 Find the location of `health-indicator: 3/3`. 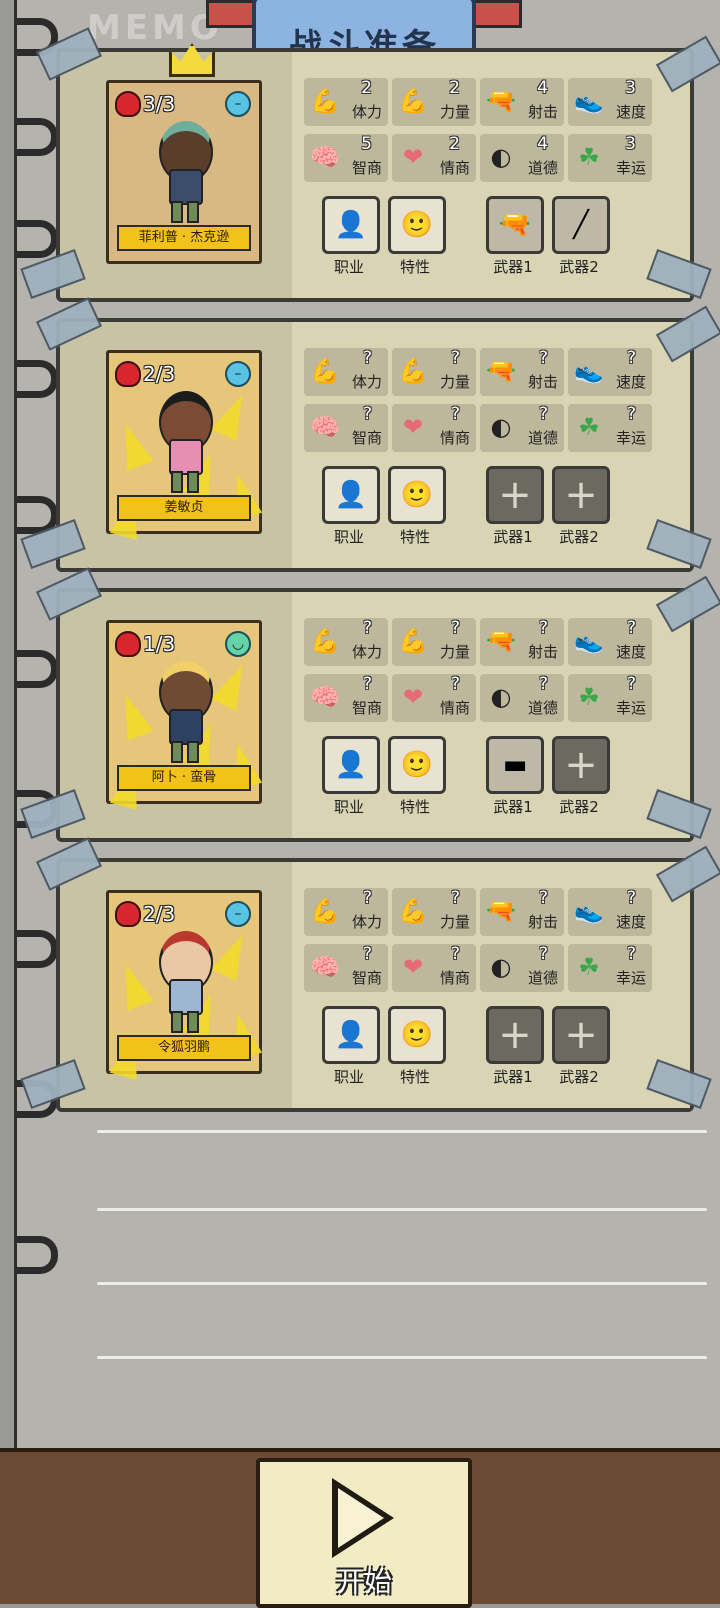

health-indicator: 3/3 is located at coordinates (145, 104).